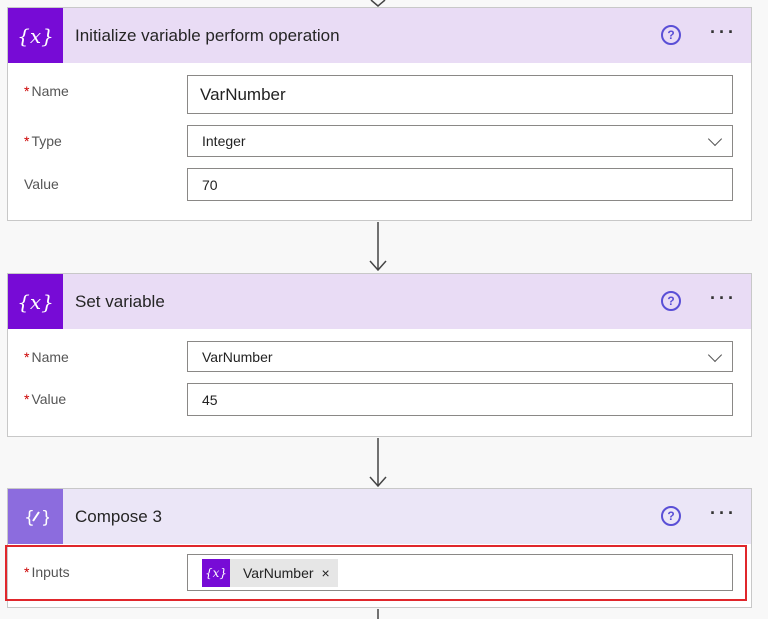 The image size is (768, 619). Describe the element at coordinates (460, 572) in the screenshot. I see `inputs-field: {x} VarNumber ×` at that location.